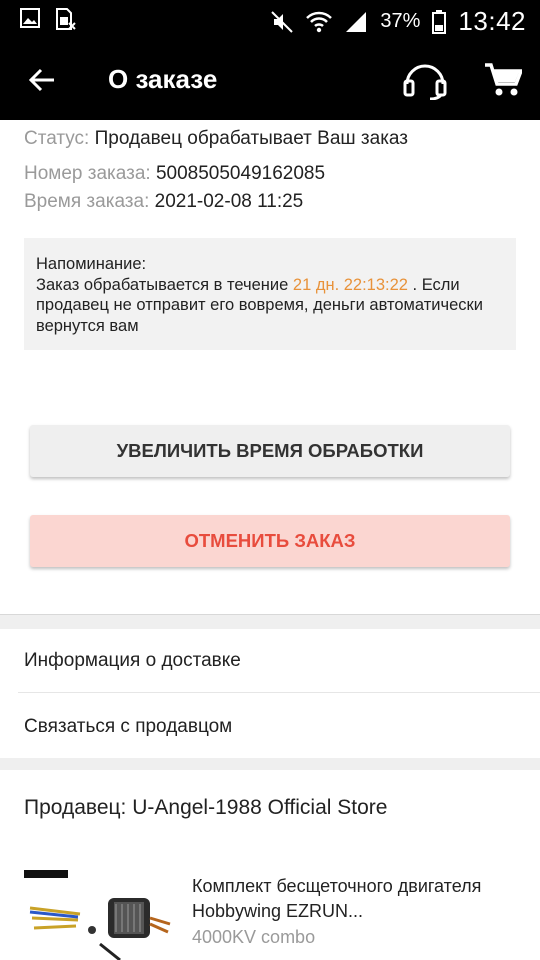 The image size is (540, 960). What do you see at coordinates (91, 264) in the screenshot?
I see `reminder-heading: Напоминание:` at bounding box center [91, 264].